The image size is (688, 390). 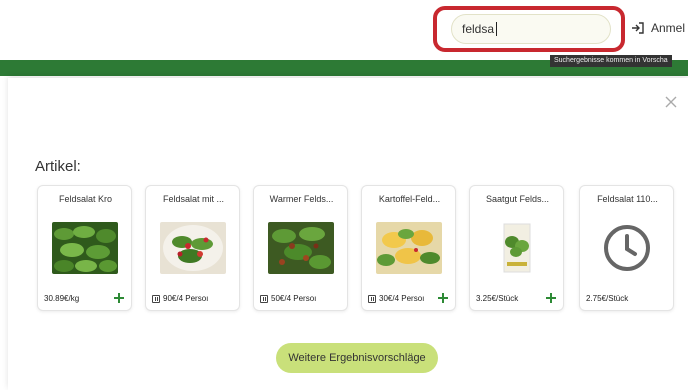 What do you see at coordinates (62, 298) in the screenshot?
I see `product-price: 30.89€/kg` at bounding box center [62, 298].